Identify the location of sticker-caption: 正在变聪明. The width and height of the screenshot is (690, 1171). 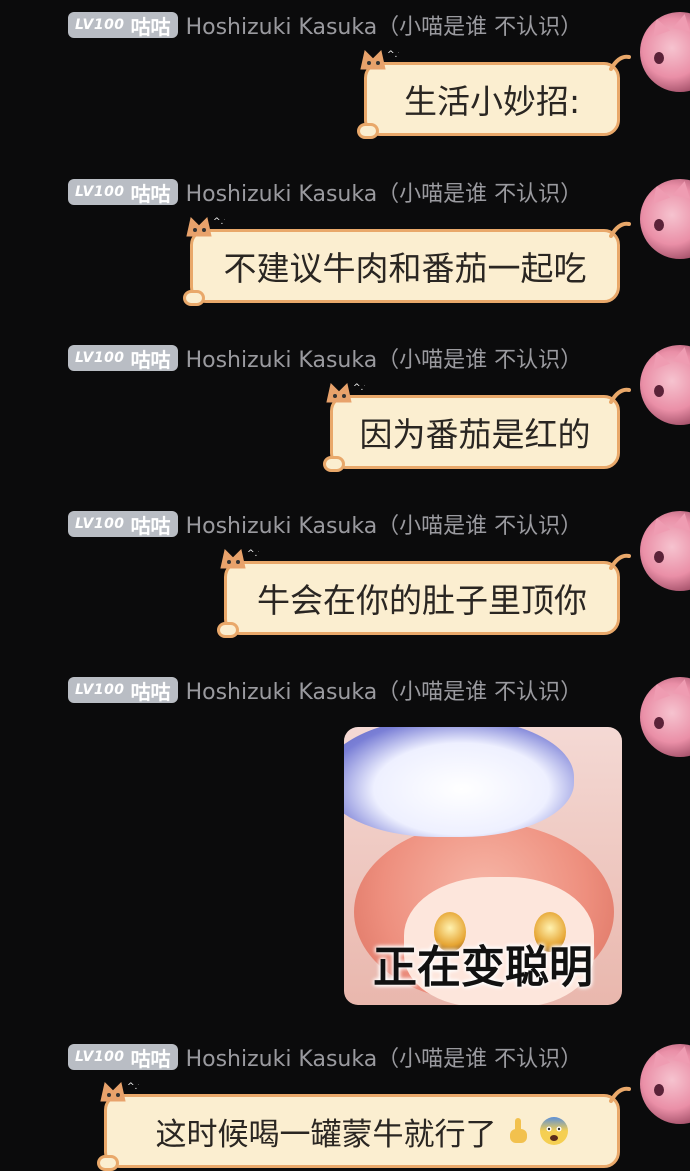
(483, 967).